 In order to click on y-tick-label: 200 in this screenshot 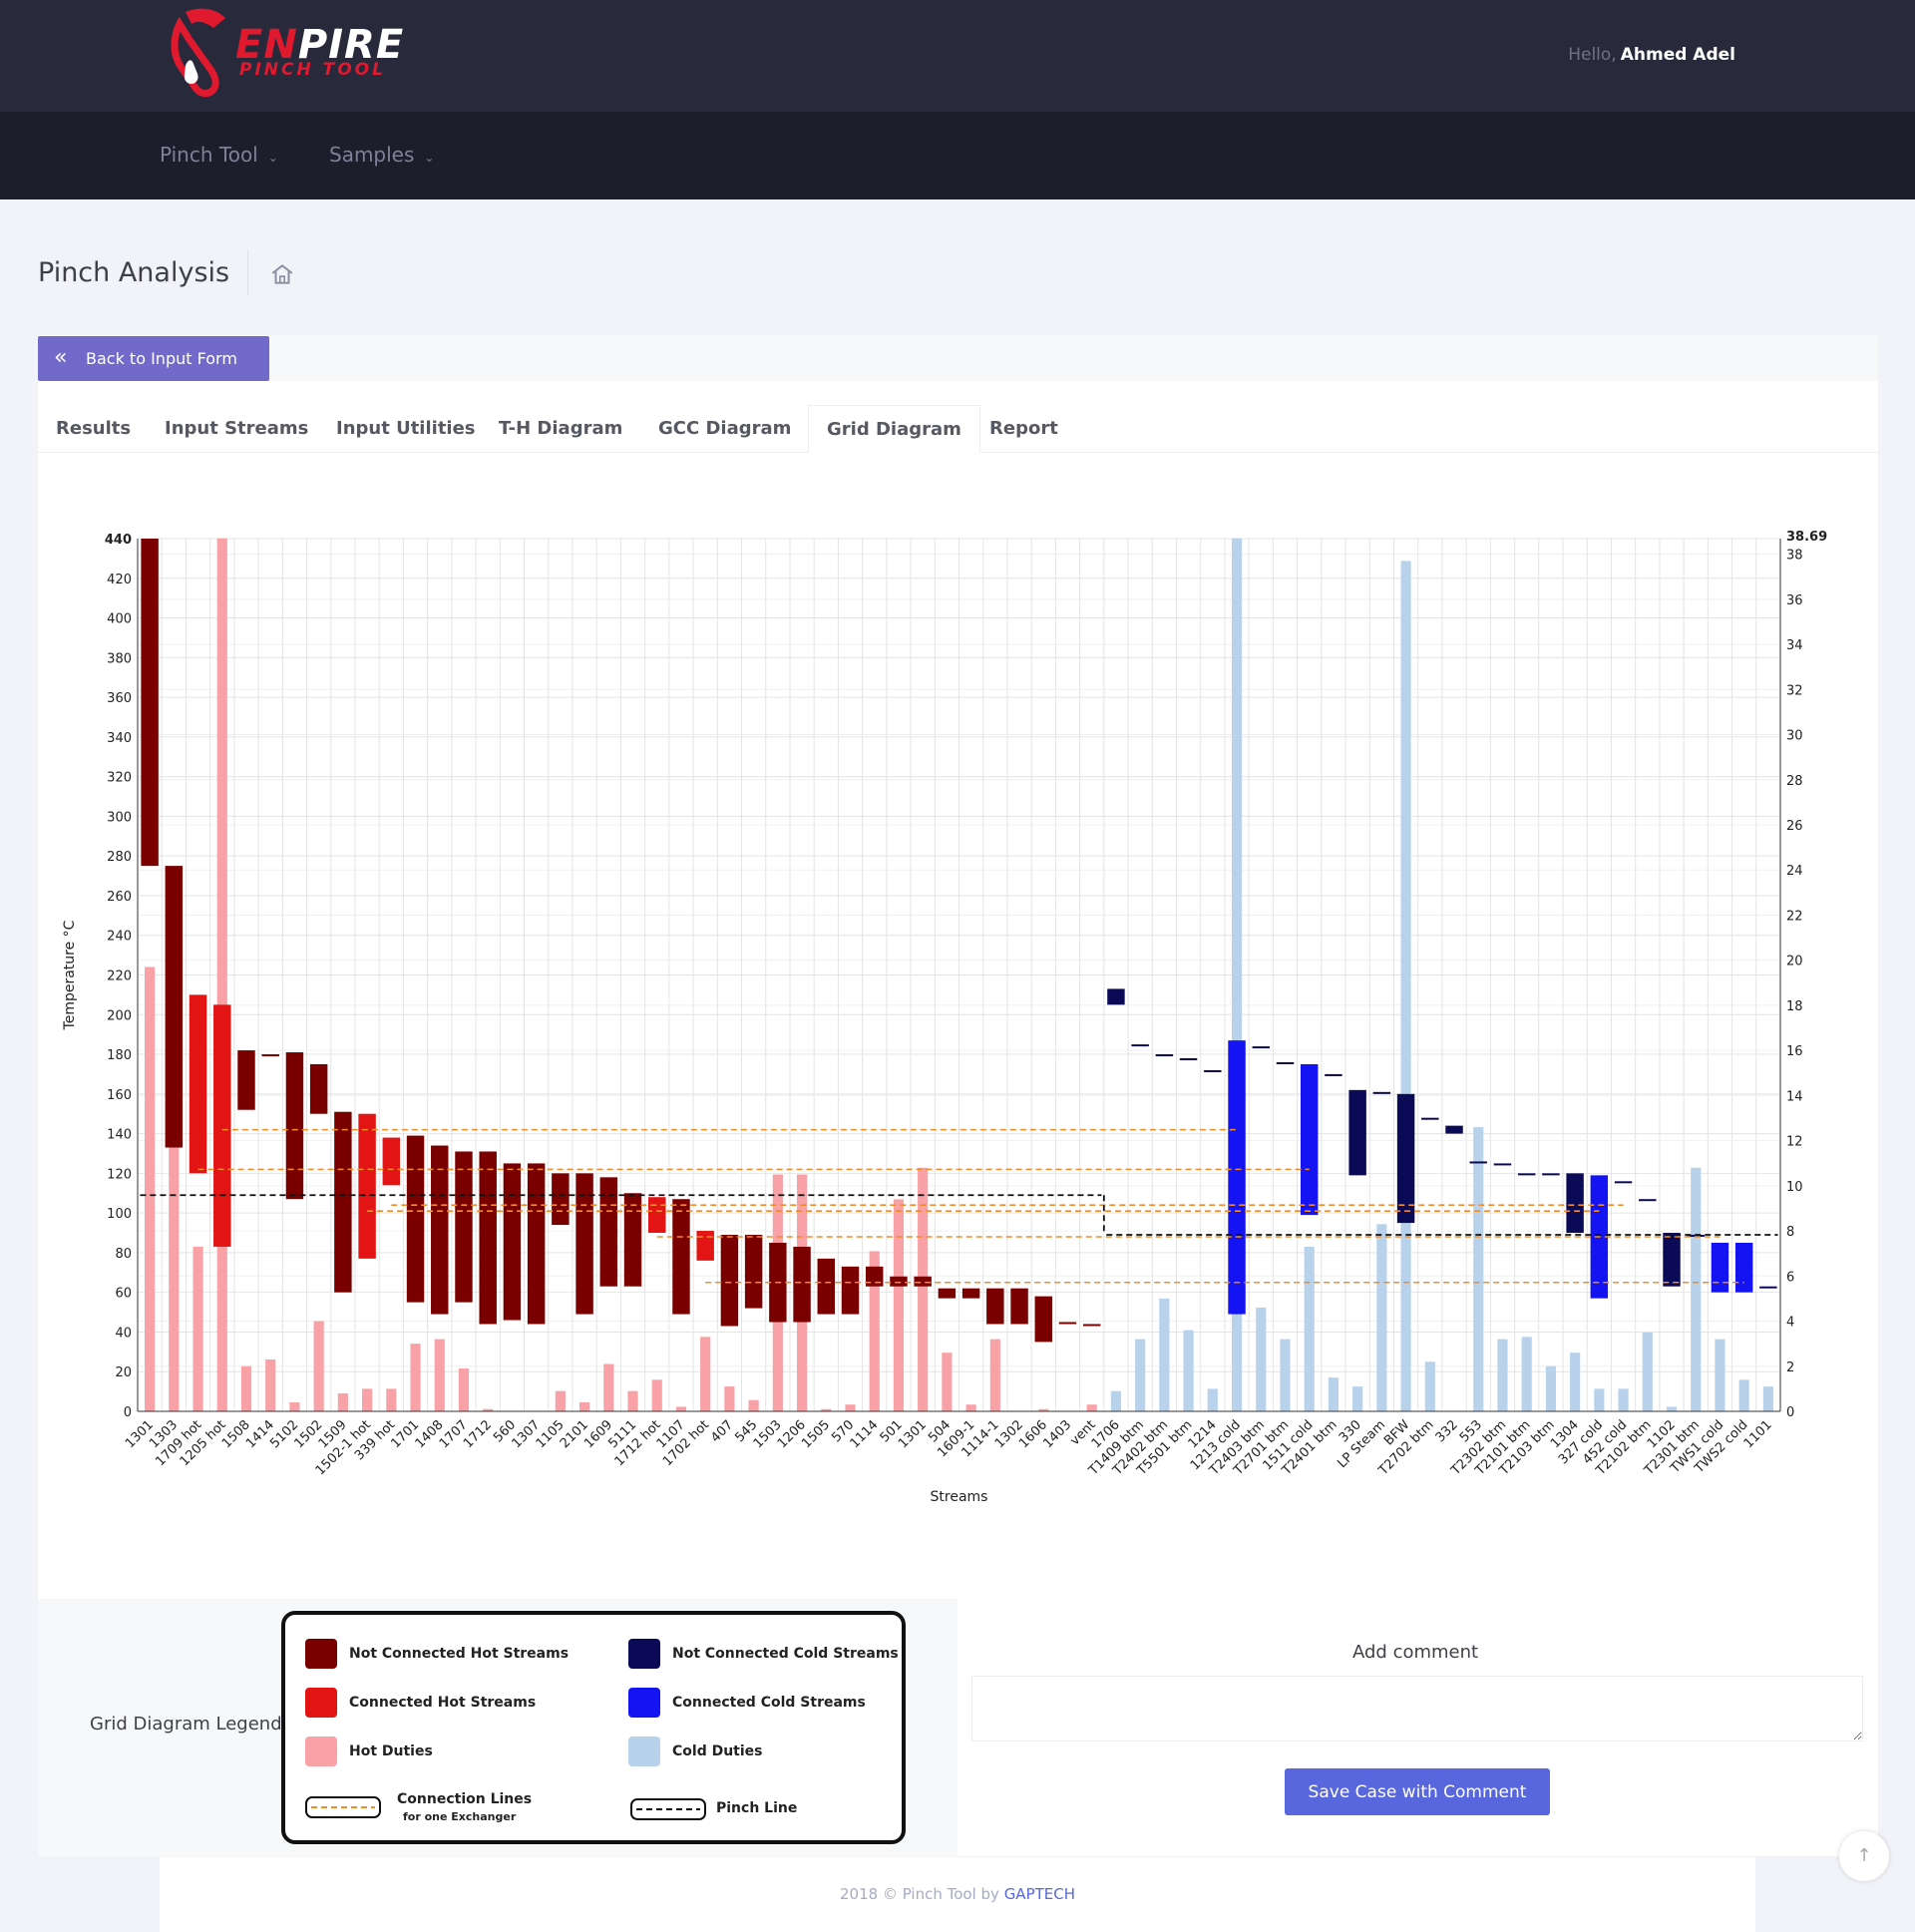, I will do `click(119, 1016)`.